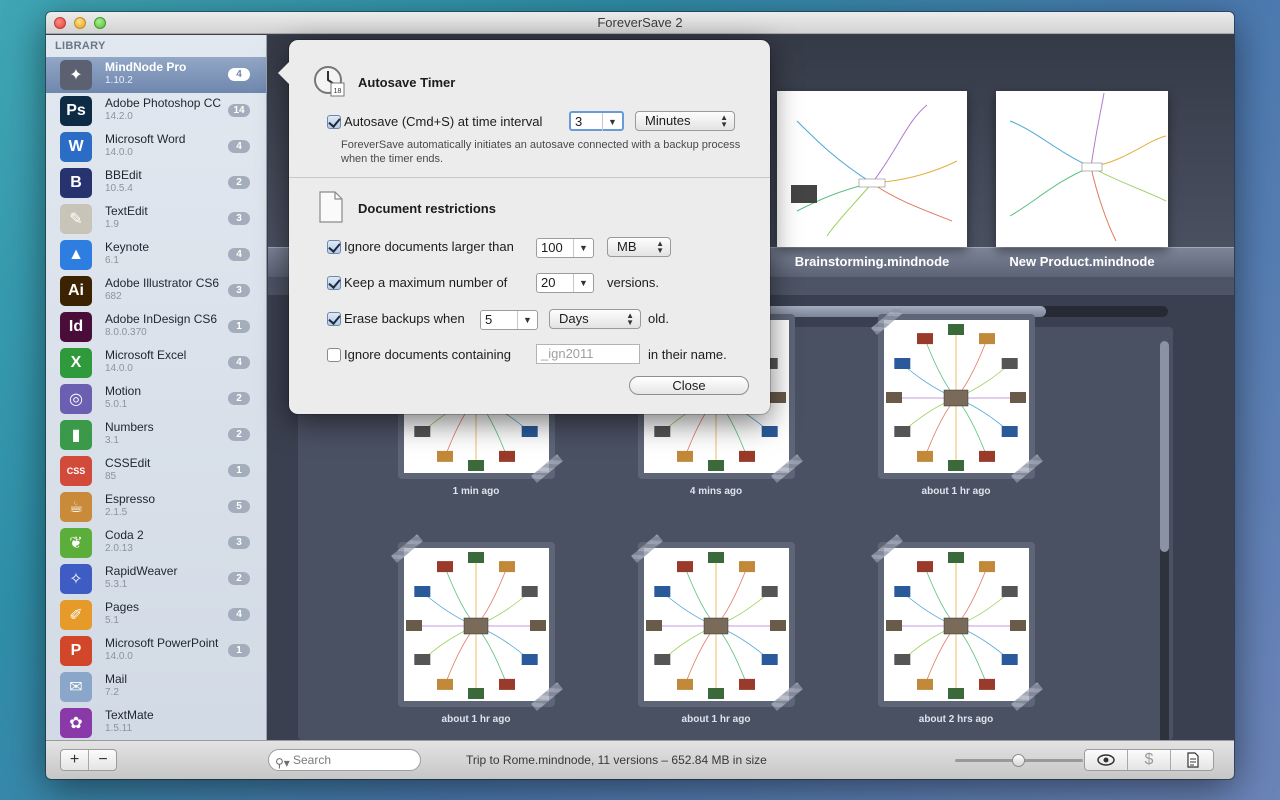  I want to click on zoom-window-button, so click(100, 23).